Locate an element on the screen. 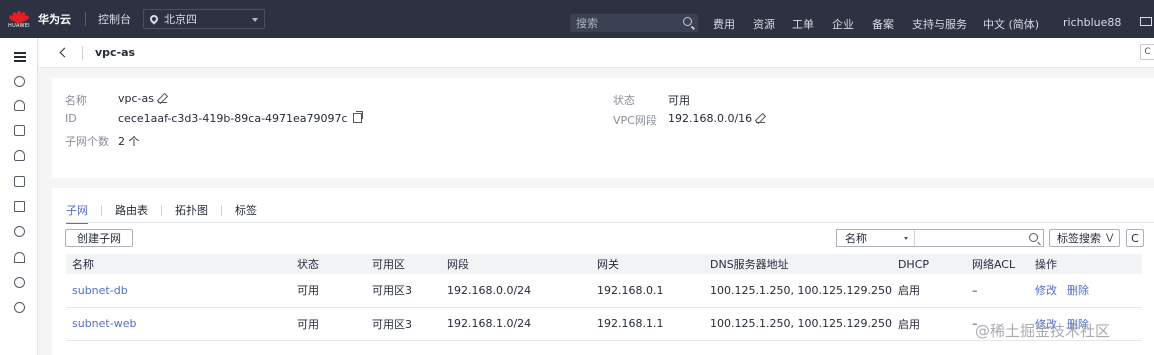 This screenshot has height=355, width=1154. column-header: 名称 is located at coordinates (178, 264).